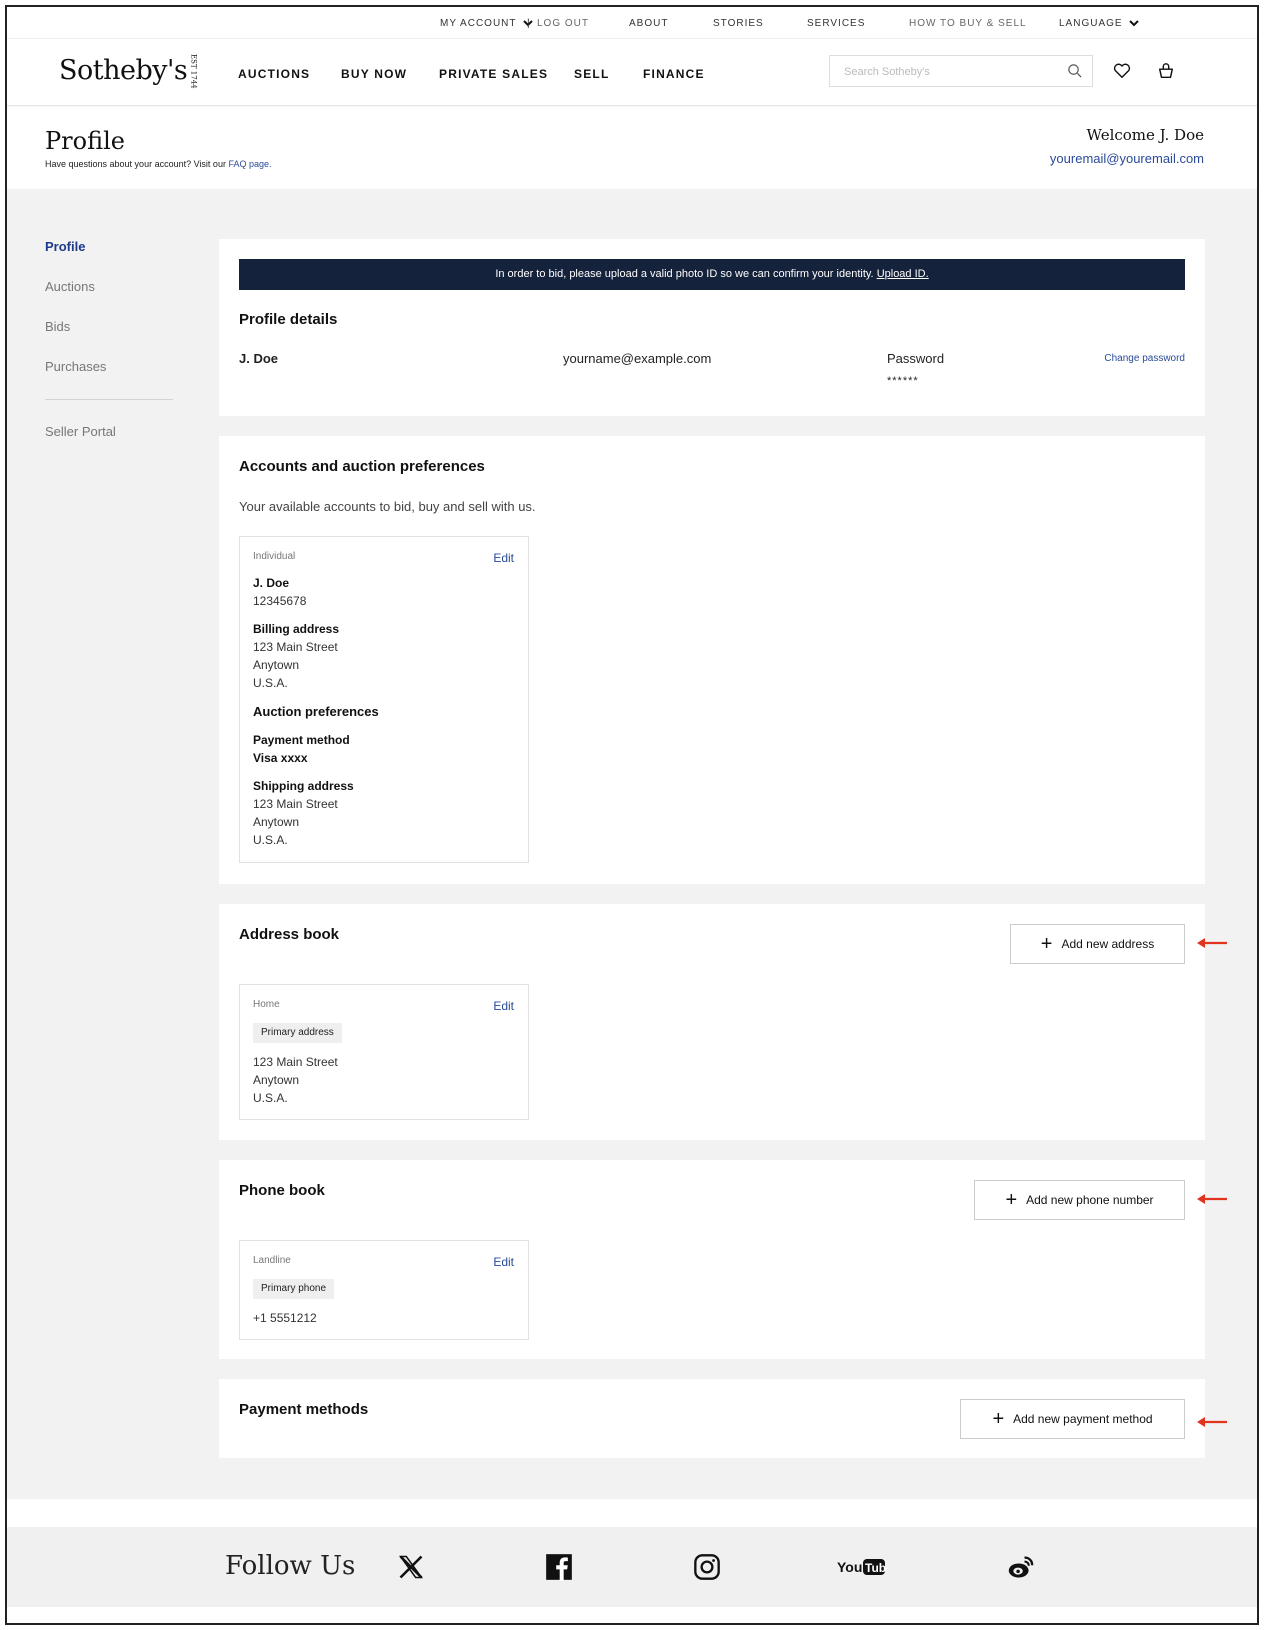 The height and width of the screenshot is (1630, 1264). I want to click on my-account-link: MY ACCOUNT, so click(486, 23).